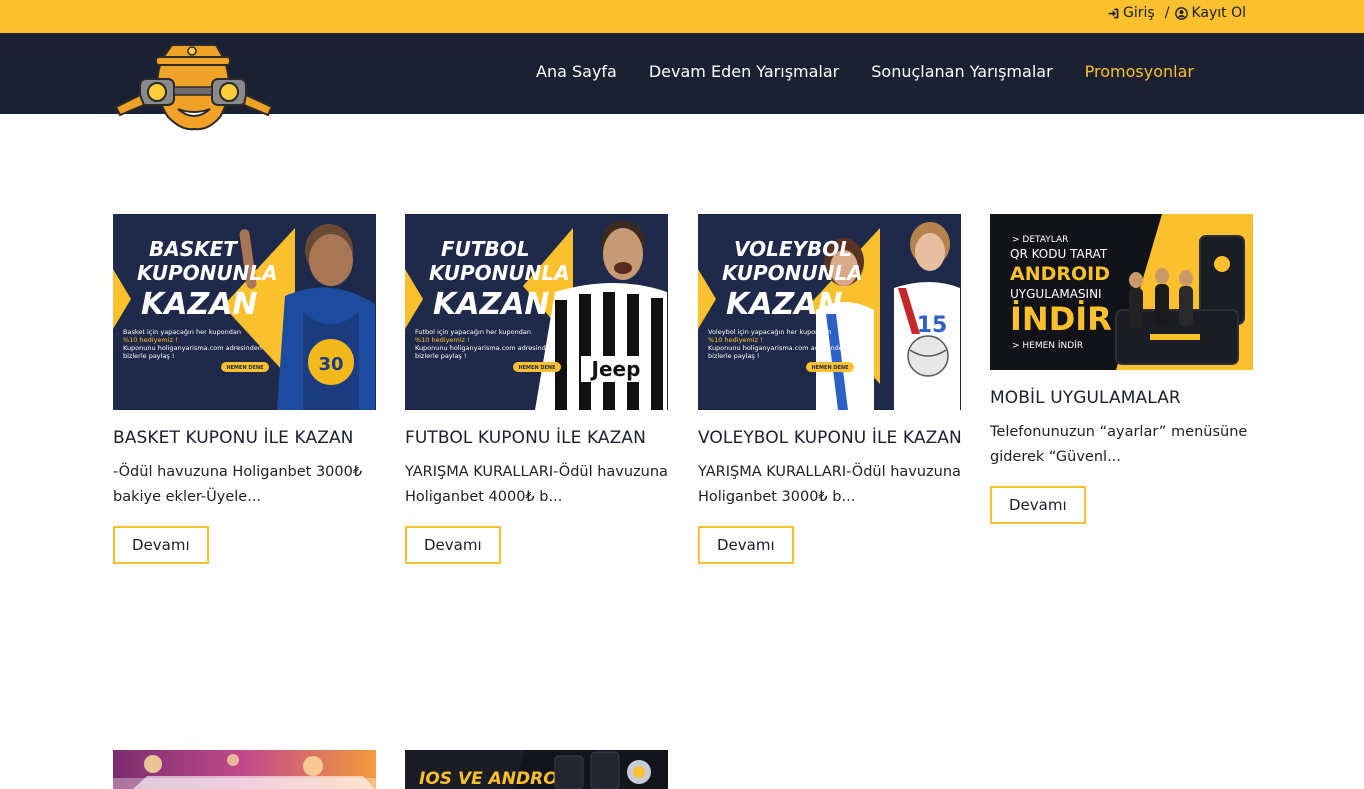 This screenshot has height=789, width=1364. I want to click on svg-text: 30, so click(330, 364).